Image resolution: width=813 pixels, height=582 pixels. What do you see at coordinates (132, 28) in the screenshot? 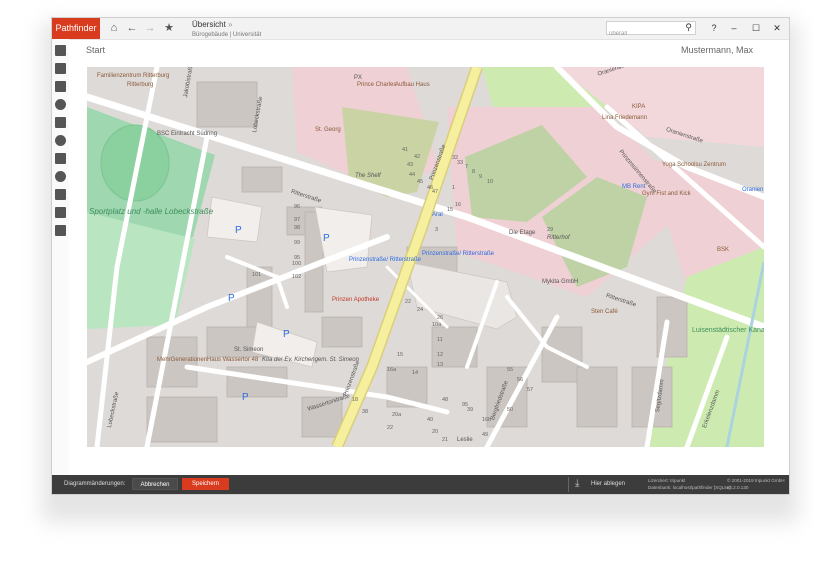
I see `back-arrow-icon: ←` at bounding box center [132, 28].